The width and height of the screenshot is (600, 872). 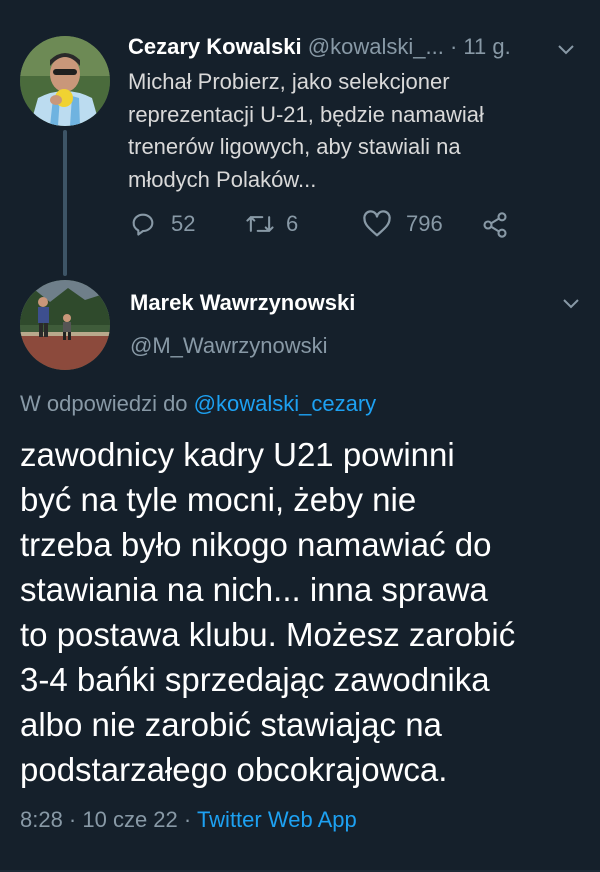 I want to click on thread-connector-line, so click(x=65, y=203).